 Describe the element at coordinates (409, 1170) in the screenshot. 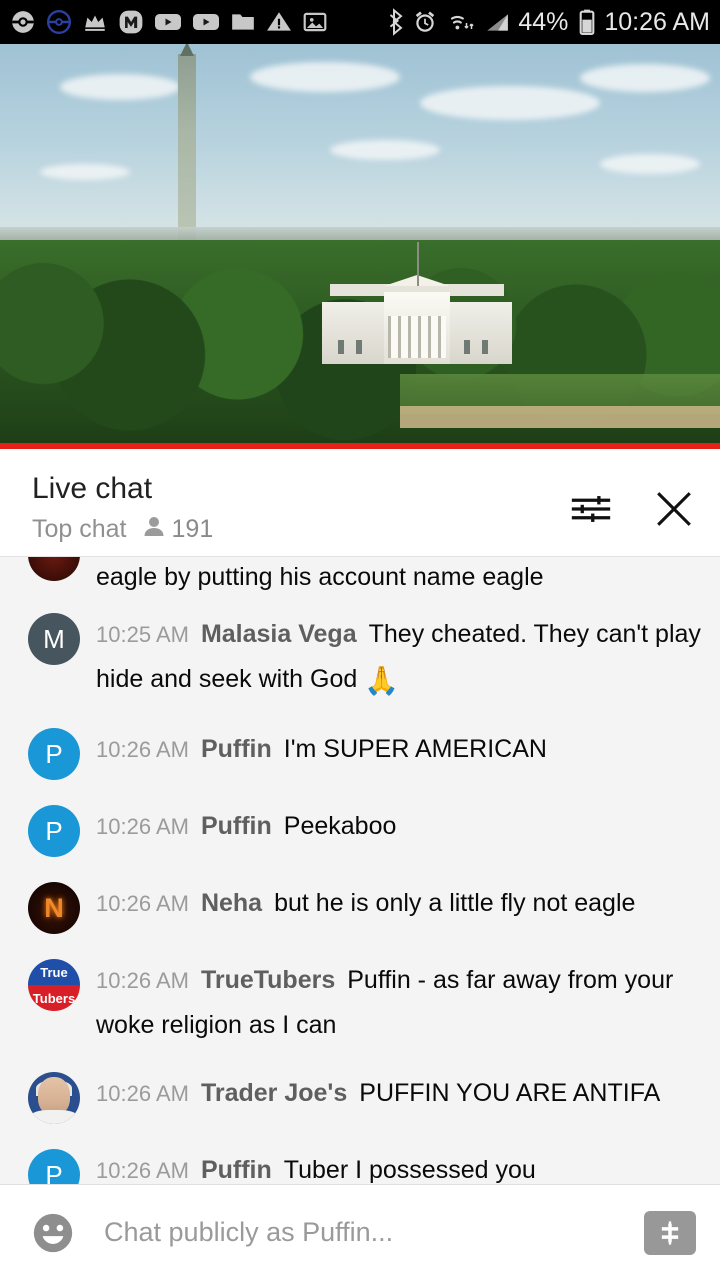

I see `message-text: Tuber I possessed you` at that location.